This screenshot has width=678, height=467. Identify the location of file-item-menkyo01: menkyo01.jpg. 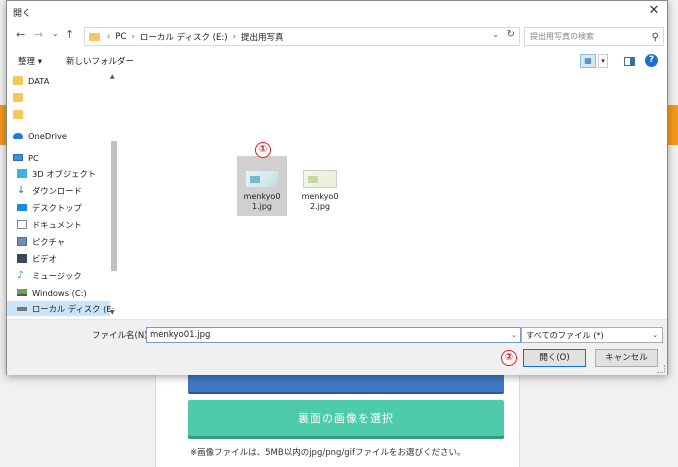
(262, 186).